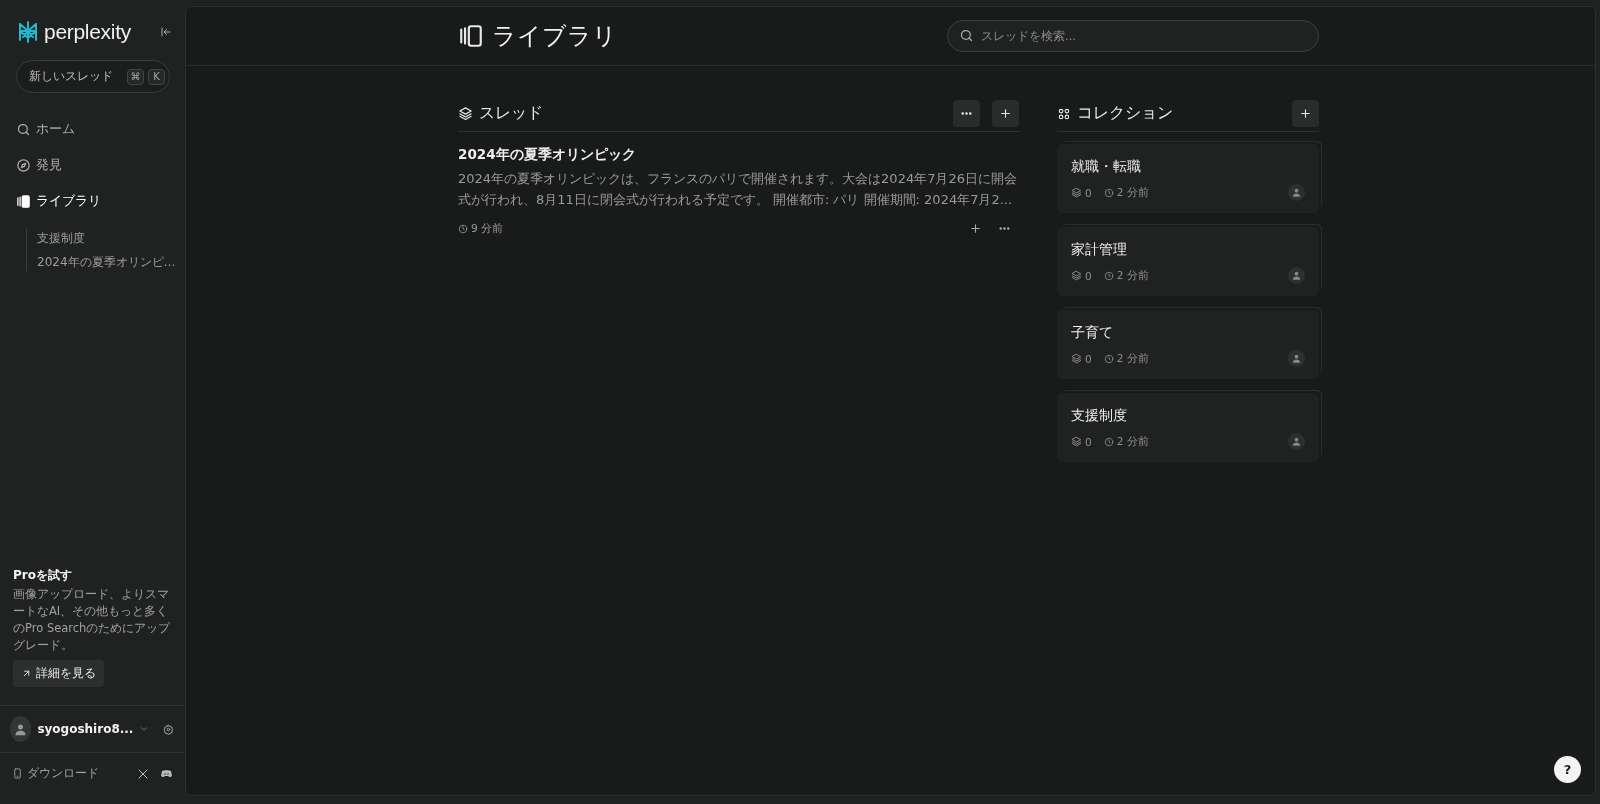 The image size is (1600, 804). What do you see at coordinates (28, 32) in the screenshot?
I see `logo-icon` at bounding box center [28, 32].